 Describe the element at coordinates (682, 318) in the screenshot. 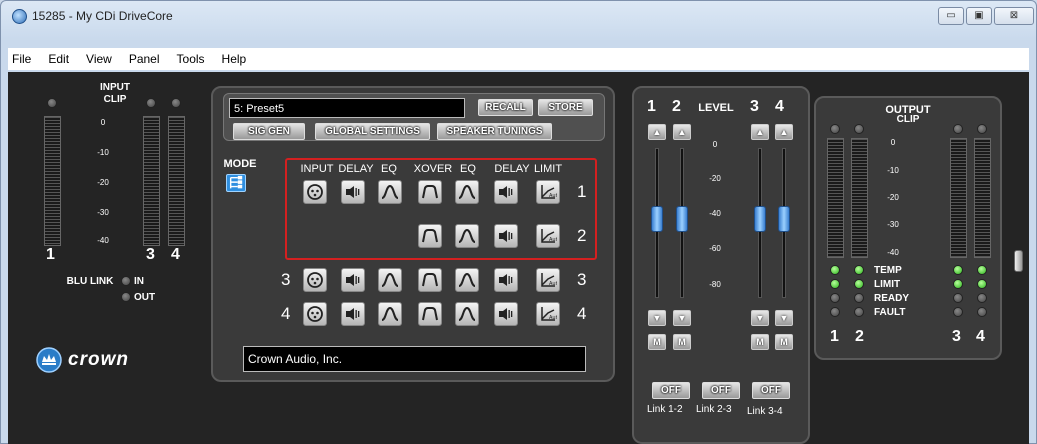

I see `level-down-button-2: ▼` at that location.